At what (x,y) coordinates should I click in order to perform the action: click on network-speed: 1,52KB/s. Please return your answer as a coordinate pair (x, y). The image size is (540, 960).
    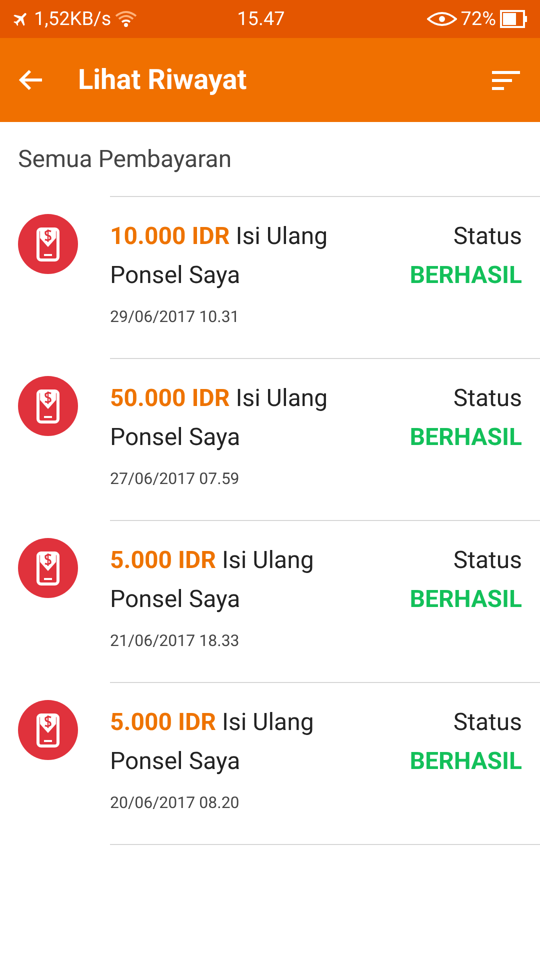
    Looking at the image, I should click on (73, 19).